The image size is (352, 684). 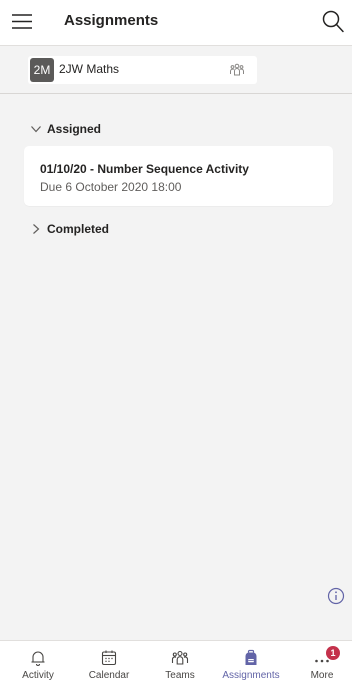 I want to click on assigned-section-toggle: Assigned, so click(x=65, y=129).